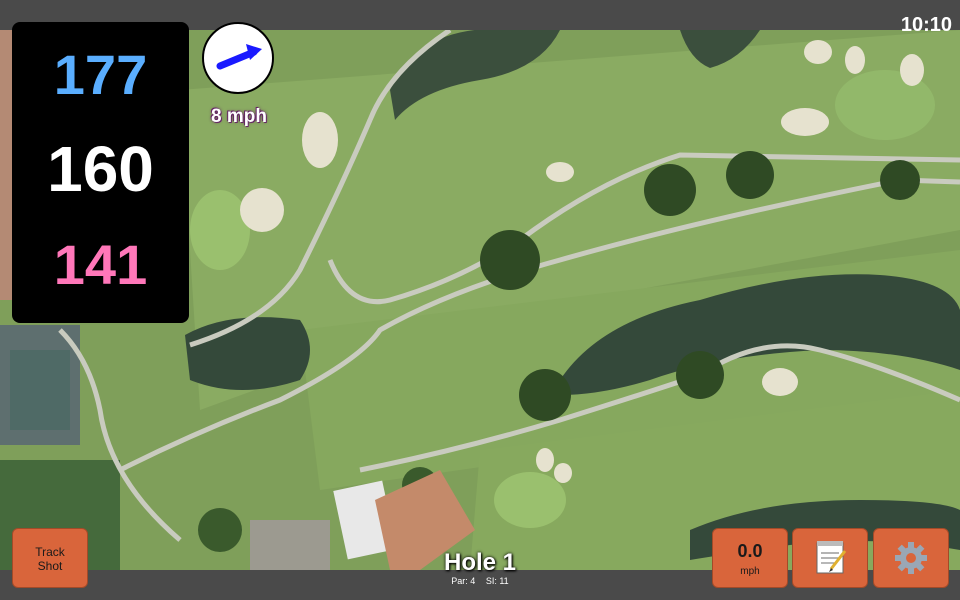 The height and width of the screenshot is (600, 960). What do you see at coordinates (480, 581) in the screenshot?
I see `hole-info: Par: 4 SI: 11` at bounding box center [480, 581].